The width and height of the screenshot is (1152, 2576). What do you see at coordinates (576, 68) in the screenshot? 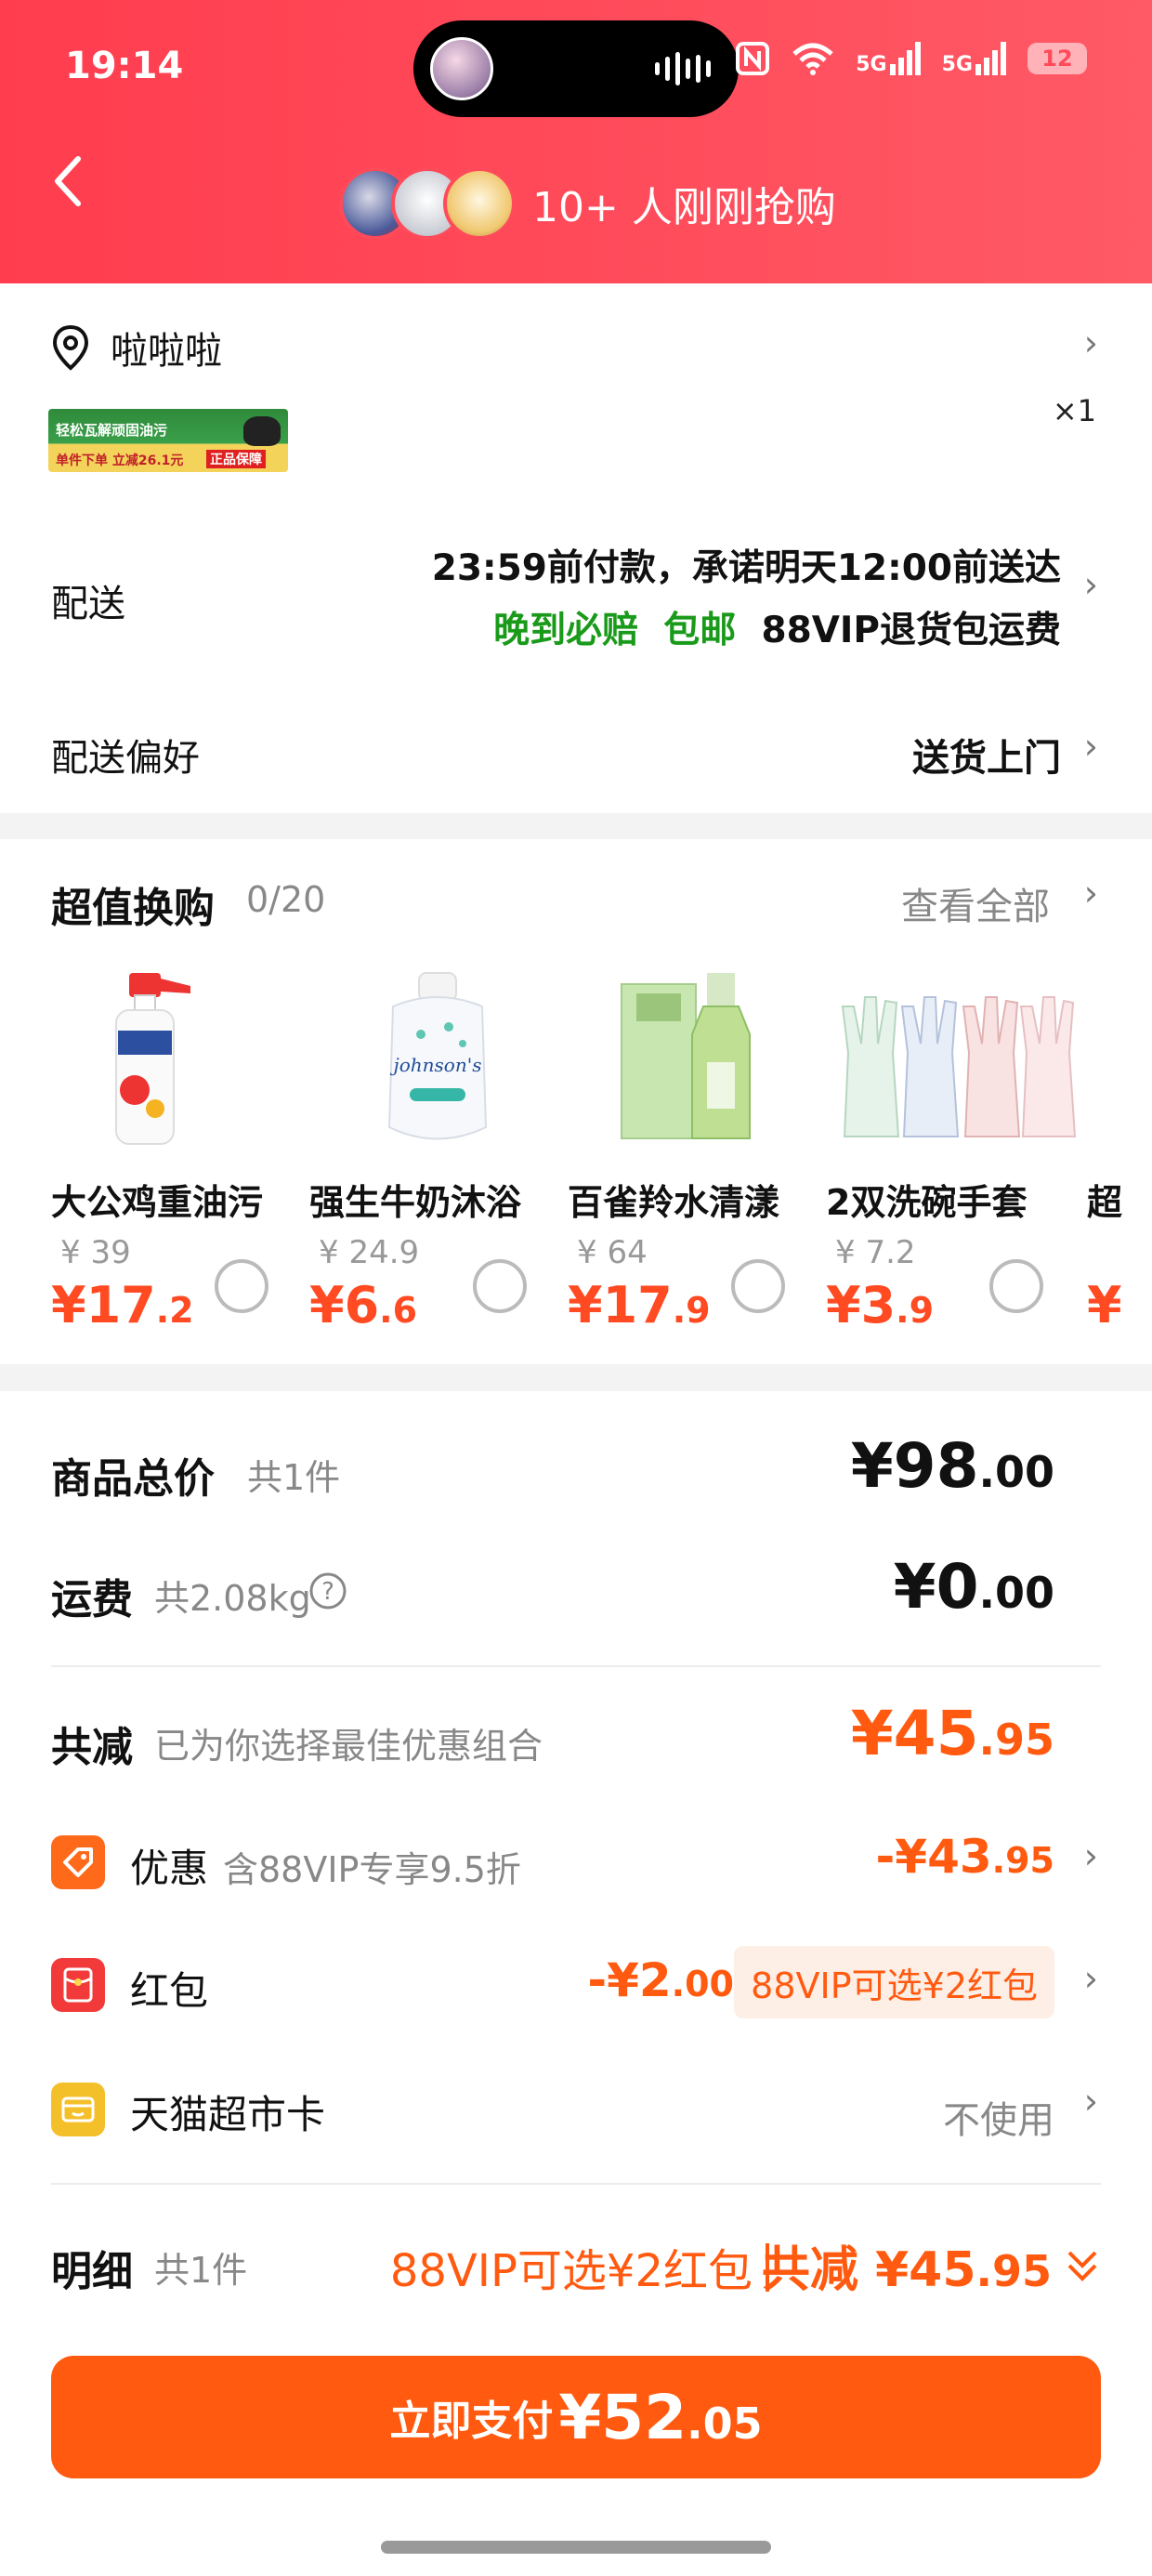
I see `dynamic-island` at bounding box center [576, 68].